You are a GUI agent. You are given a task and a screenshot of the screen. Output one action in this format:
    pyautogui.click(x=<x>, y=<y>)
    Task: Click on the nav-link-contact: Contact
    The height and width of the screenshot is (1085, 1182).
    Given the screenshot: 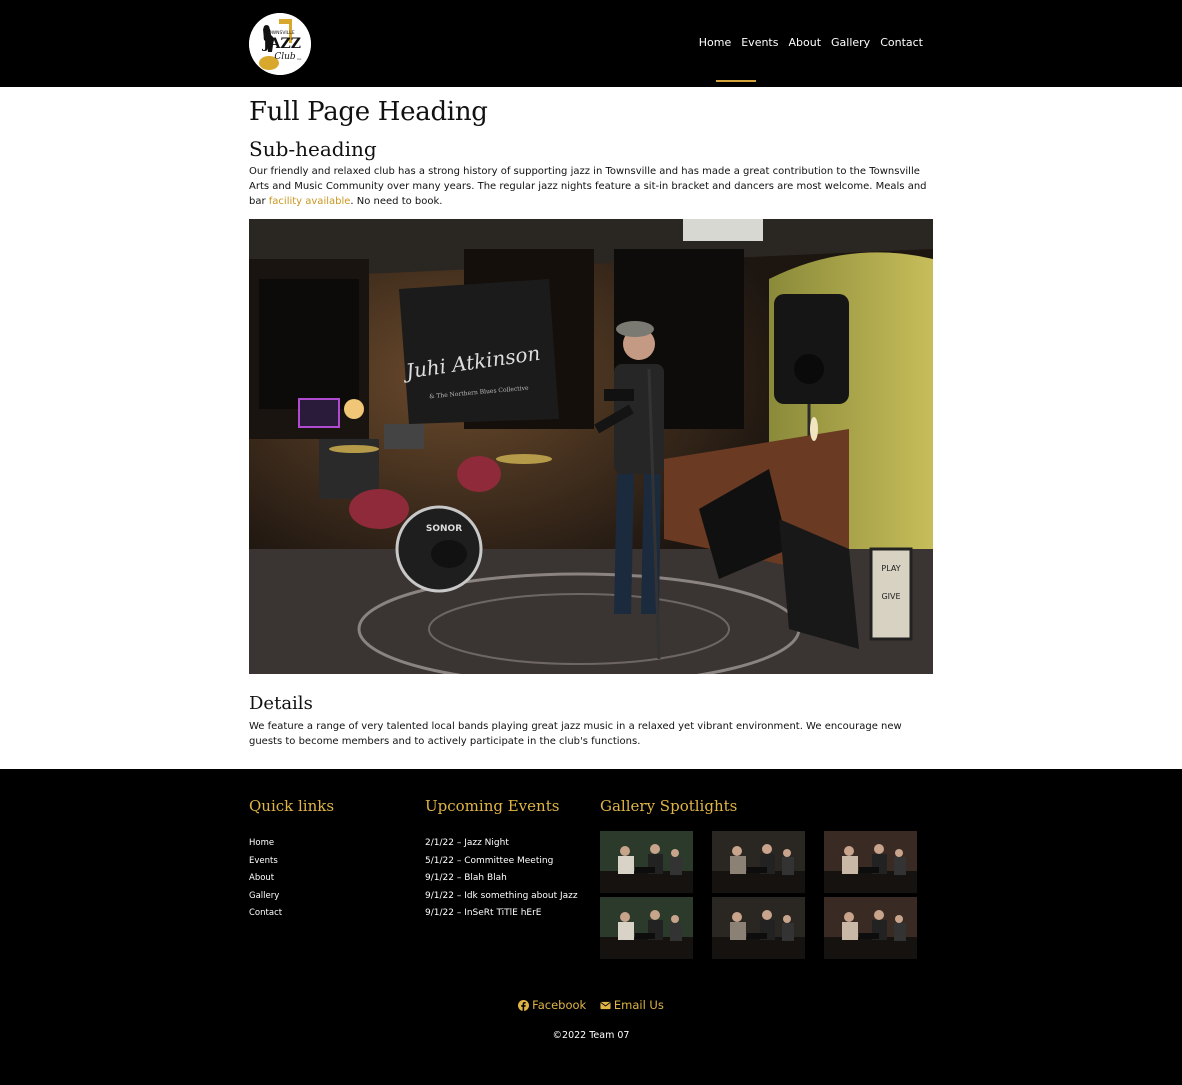 What is the action you would take?
    pyautogui.click(x=901, y=43)
    